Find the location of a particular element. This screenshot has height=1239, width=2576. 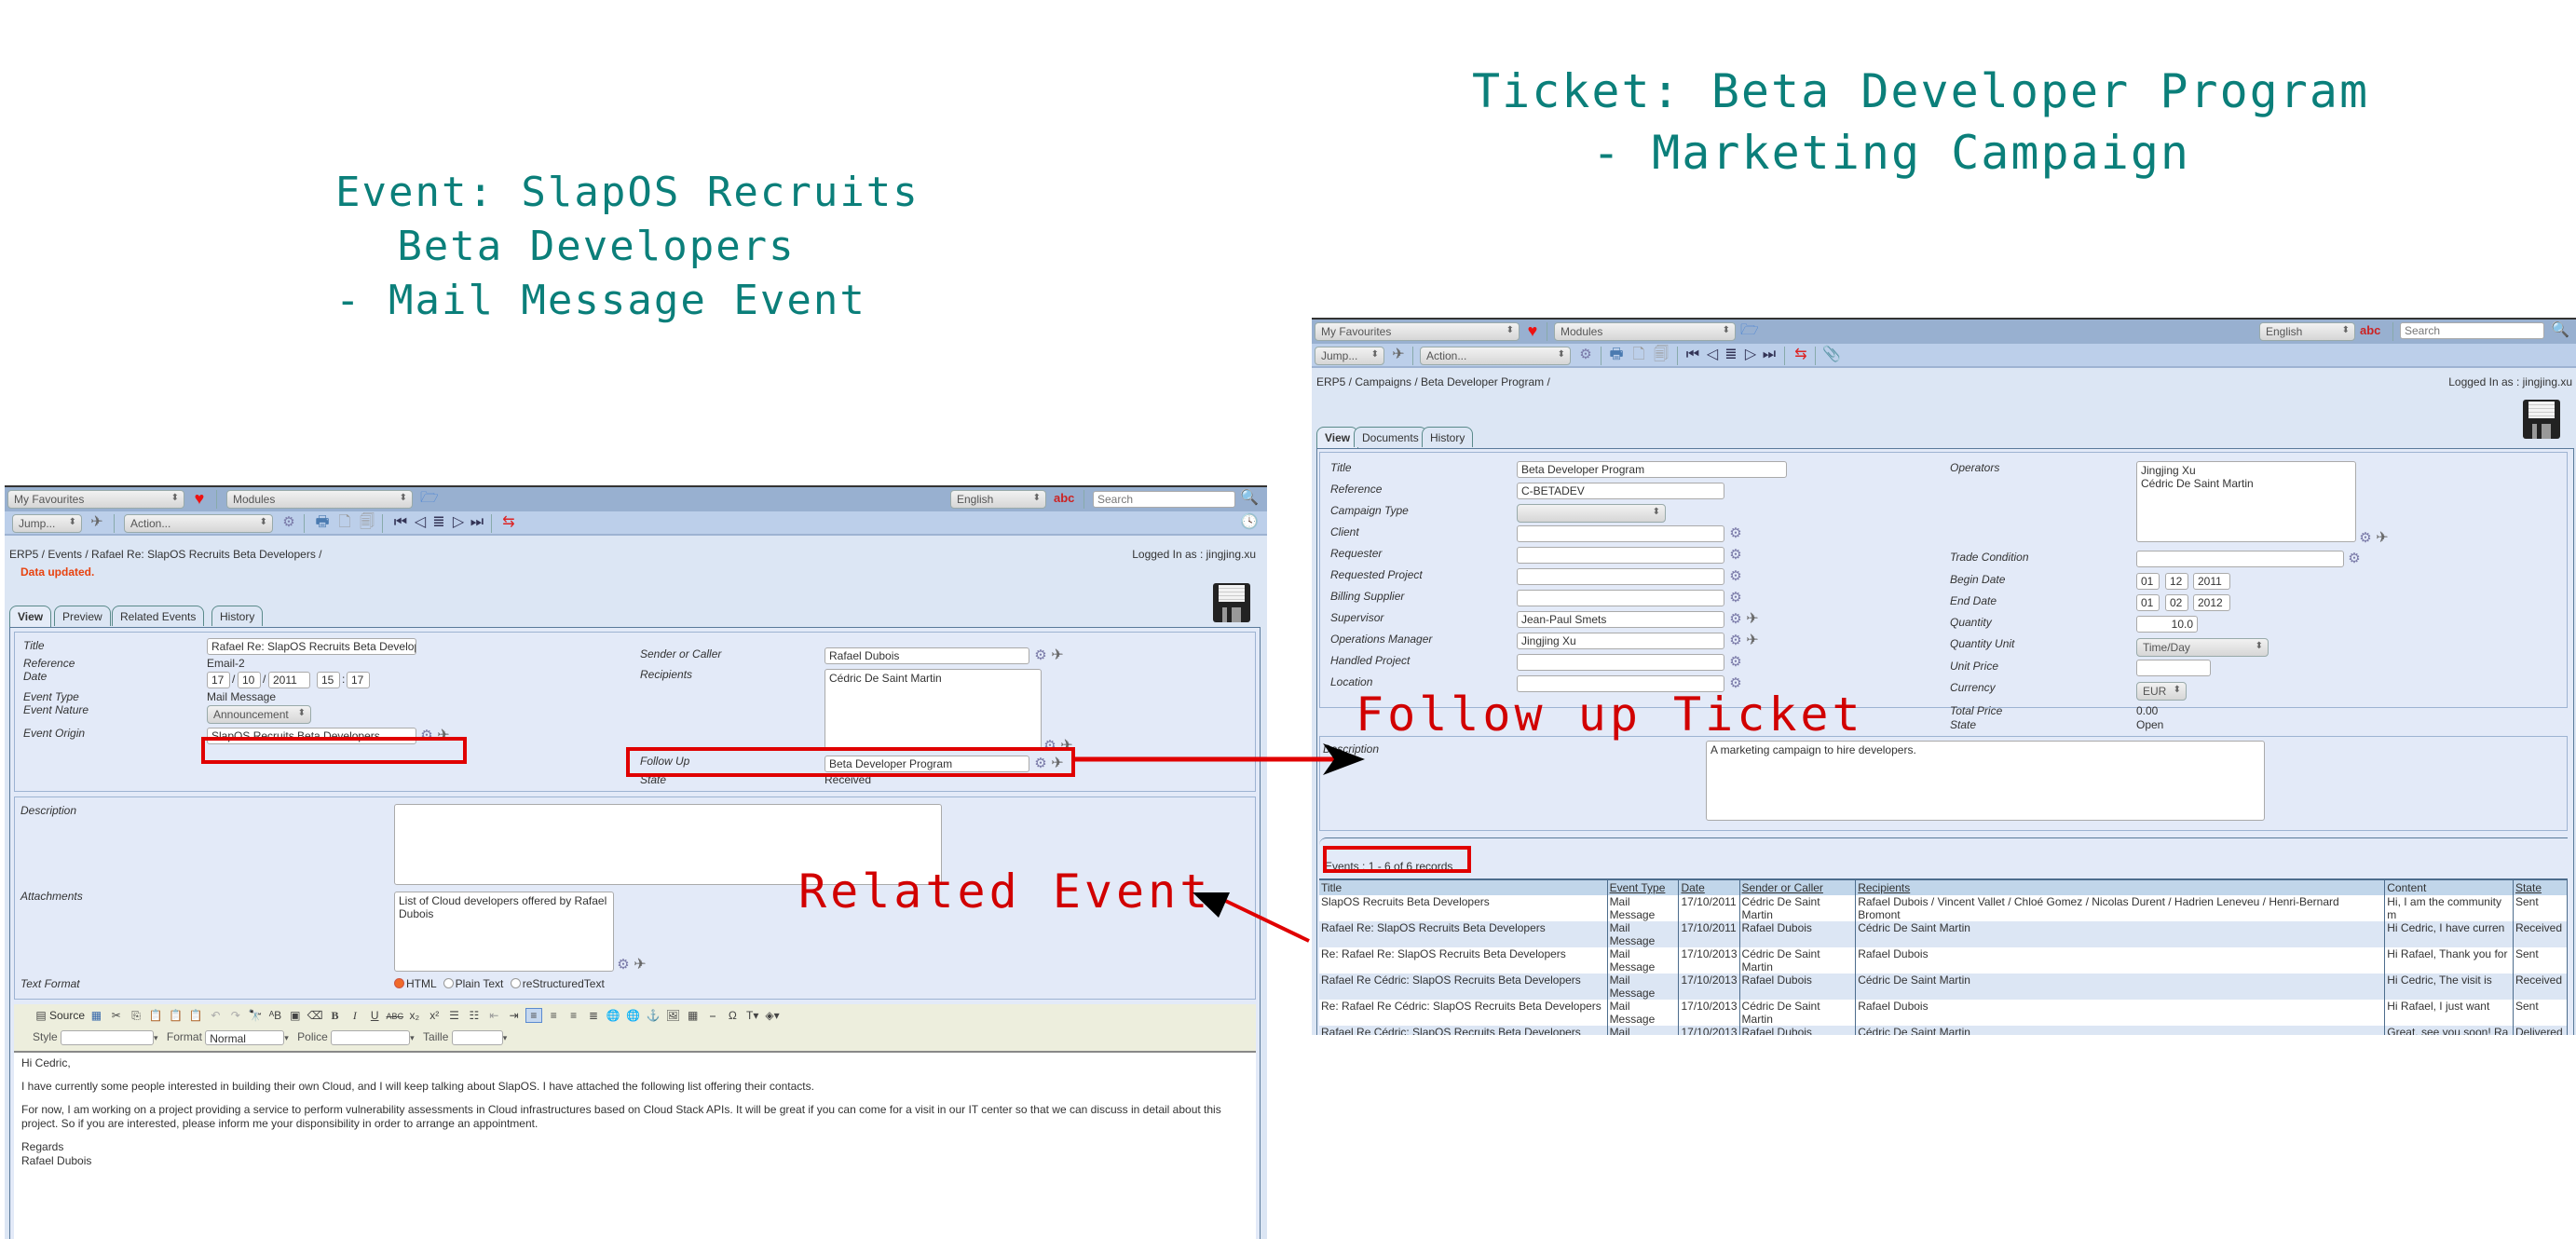

annotation-arrows is located at coordinates (1220, 843).